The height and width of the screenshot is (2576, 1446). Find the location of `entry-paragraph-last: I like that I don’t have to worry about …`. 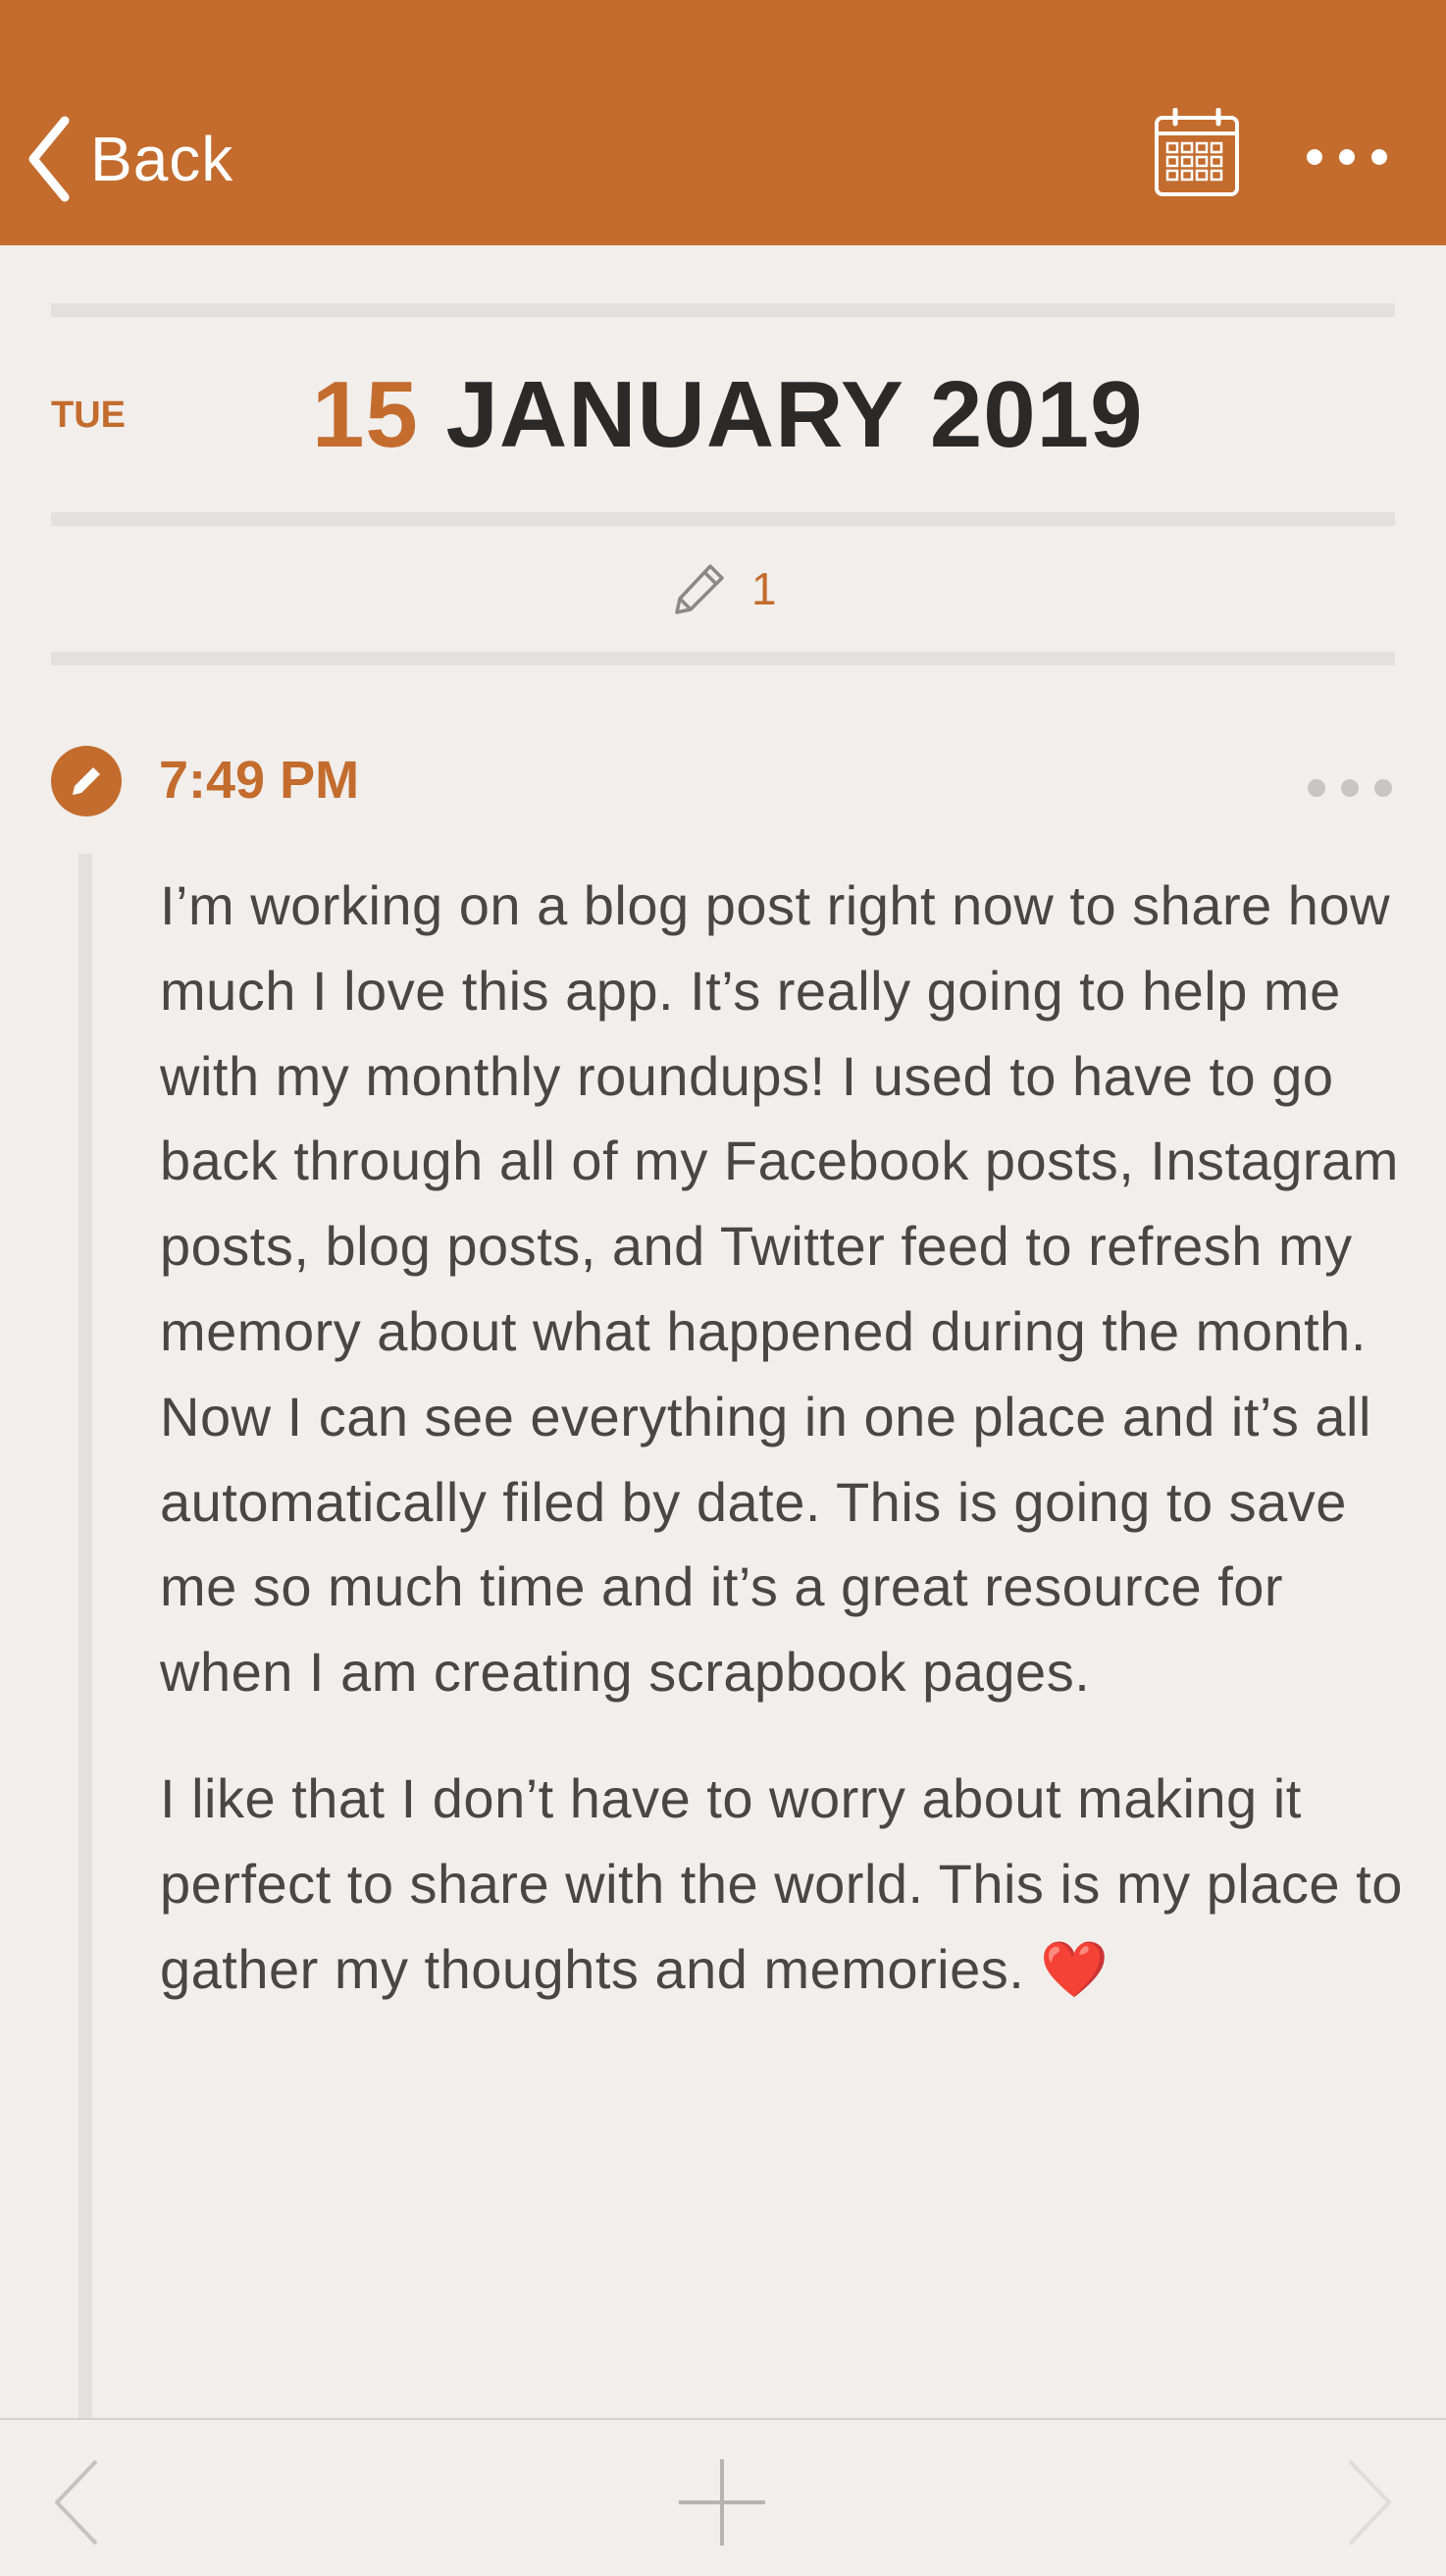

entry-paragraph-last: I like that I don’t have to worry about … is located at coordinates (788, 1884).